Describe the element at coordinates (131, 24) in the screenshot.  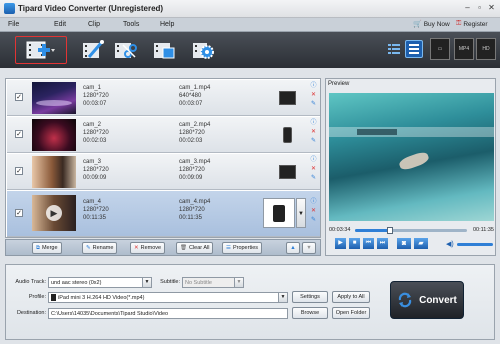
I see `menu-tools: Tools` at that location.